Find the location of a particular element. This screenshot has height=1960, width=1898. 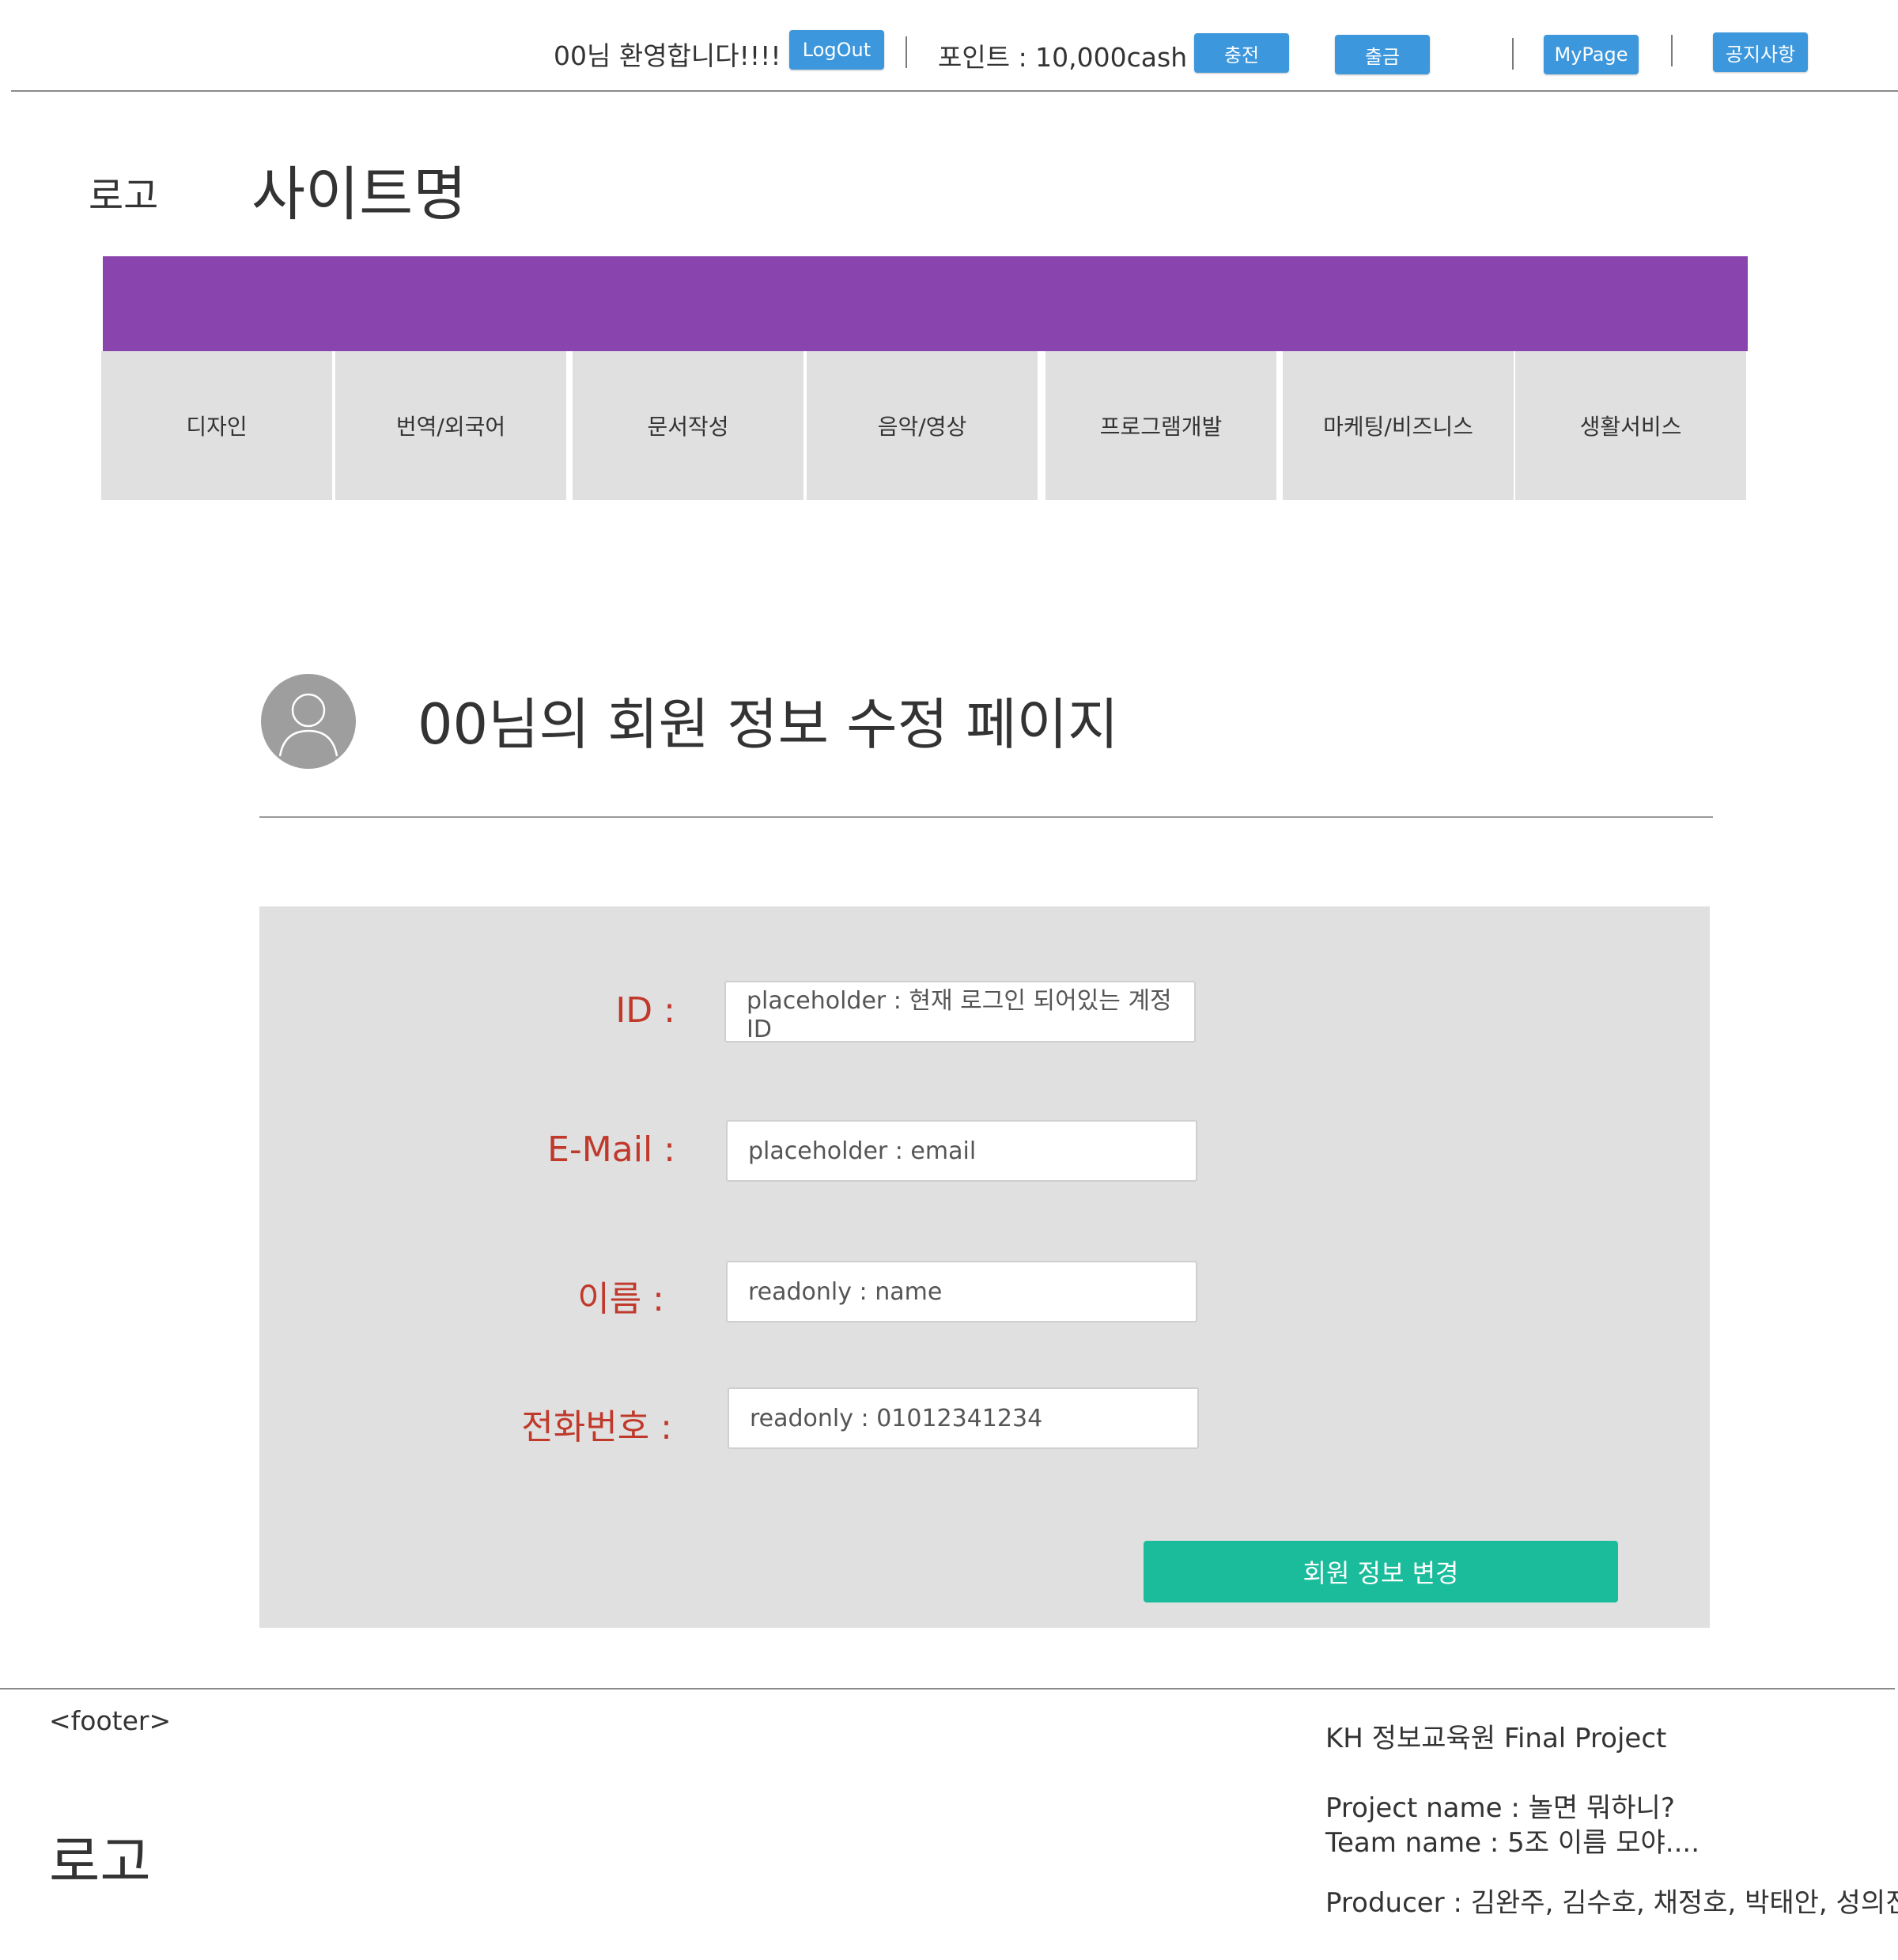

name-field: readonly : name is located at coordinates (962, 1291).